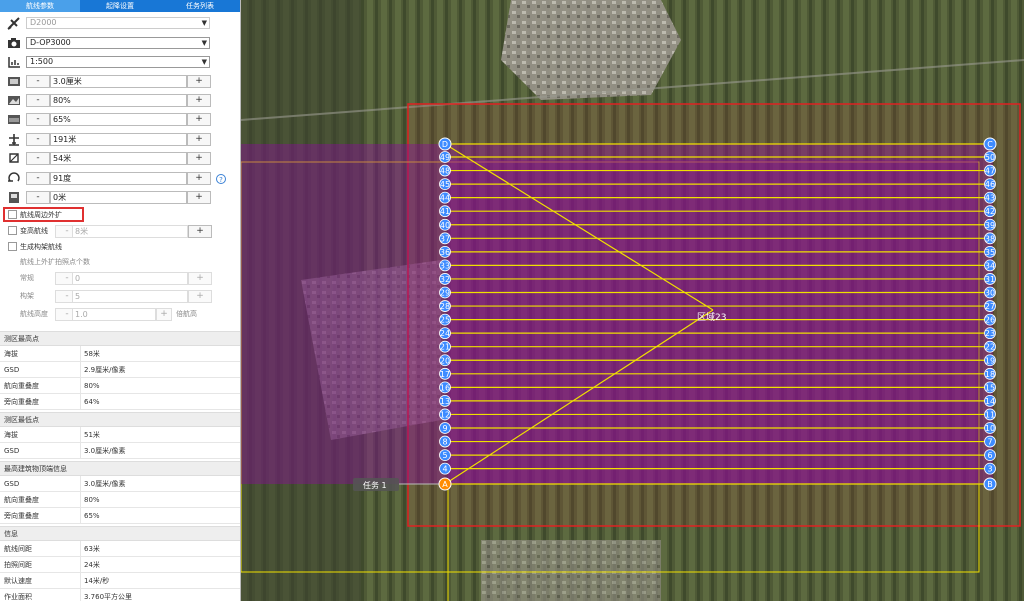 The width and height of the screenshot is (1024, 601). I want to click on side-overlap-minus-button: -, so click(38, 119).